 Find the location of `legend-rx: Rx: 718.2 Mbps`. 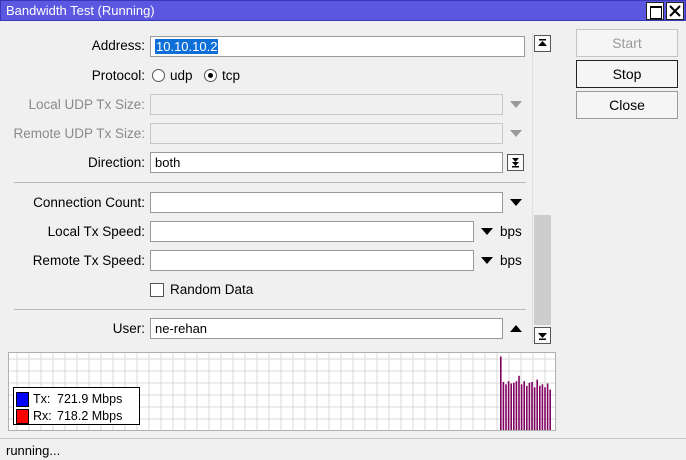

legend-rx: Rx: 718.2 Mbps is located at coordinates (69, 416).